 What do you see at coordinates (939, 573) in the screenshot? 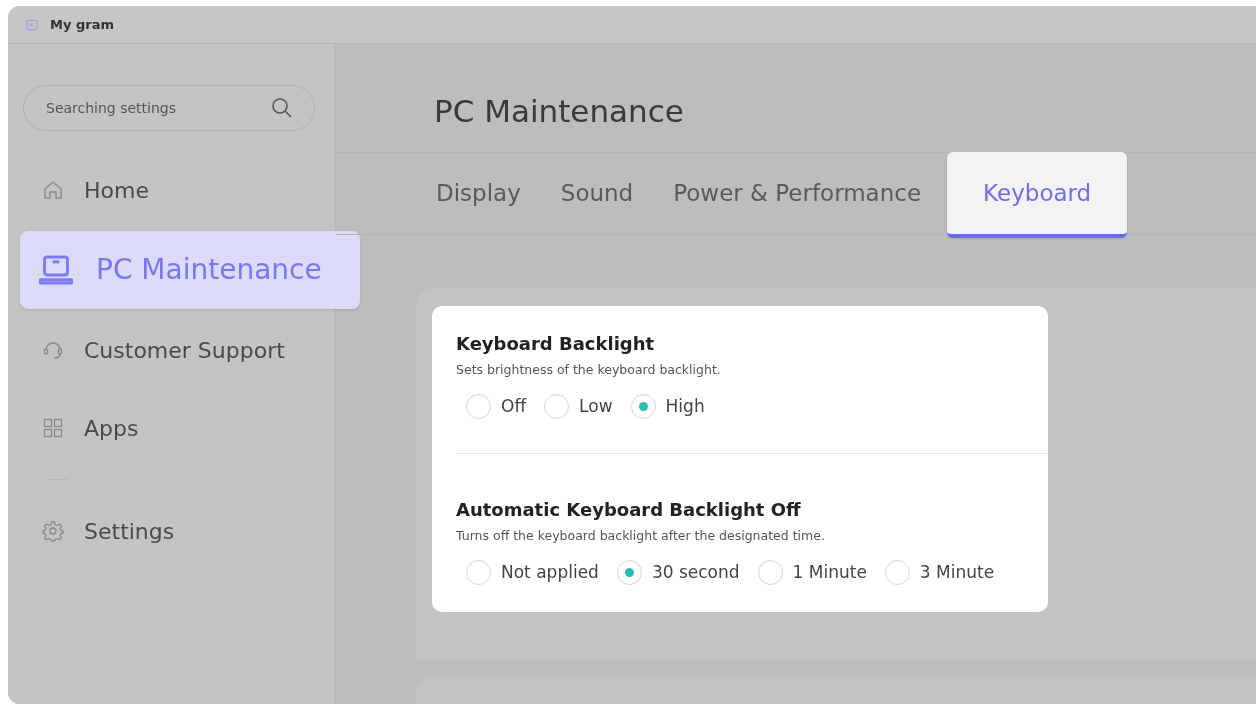
I see `radio-option: 3 Minute` at bounding box center [939, 573].